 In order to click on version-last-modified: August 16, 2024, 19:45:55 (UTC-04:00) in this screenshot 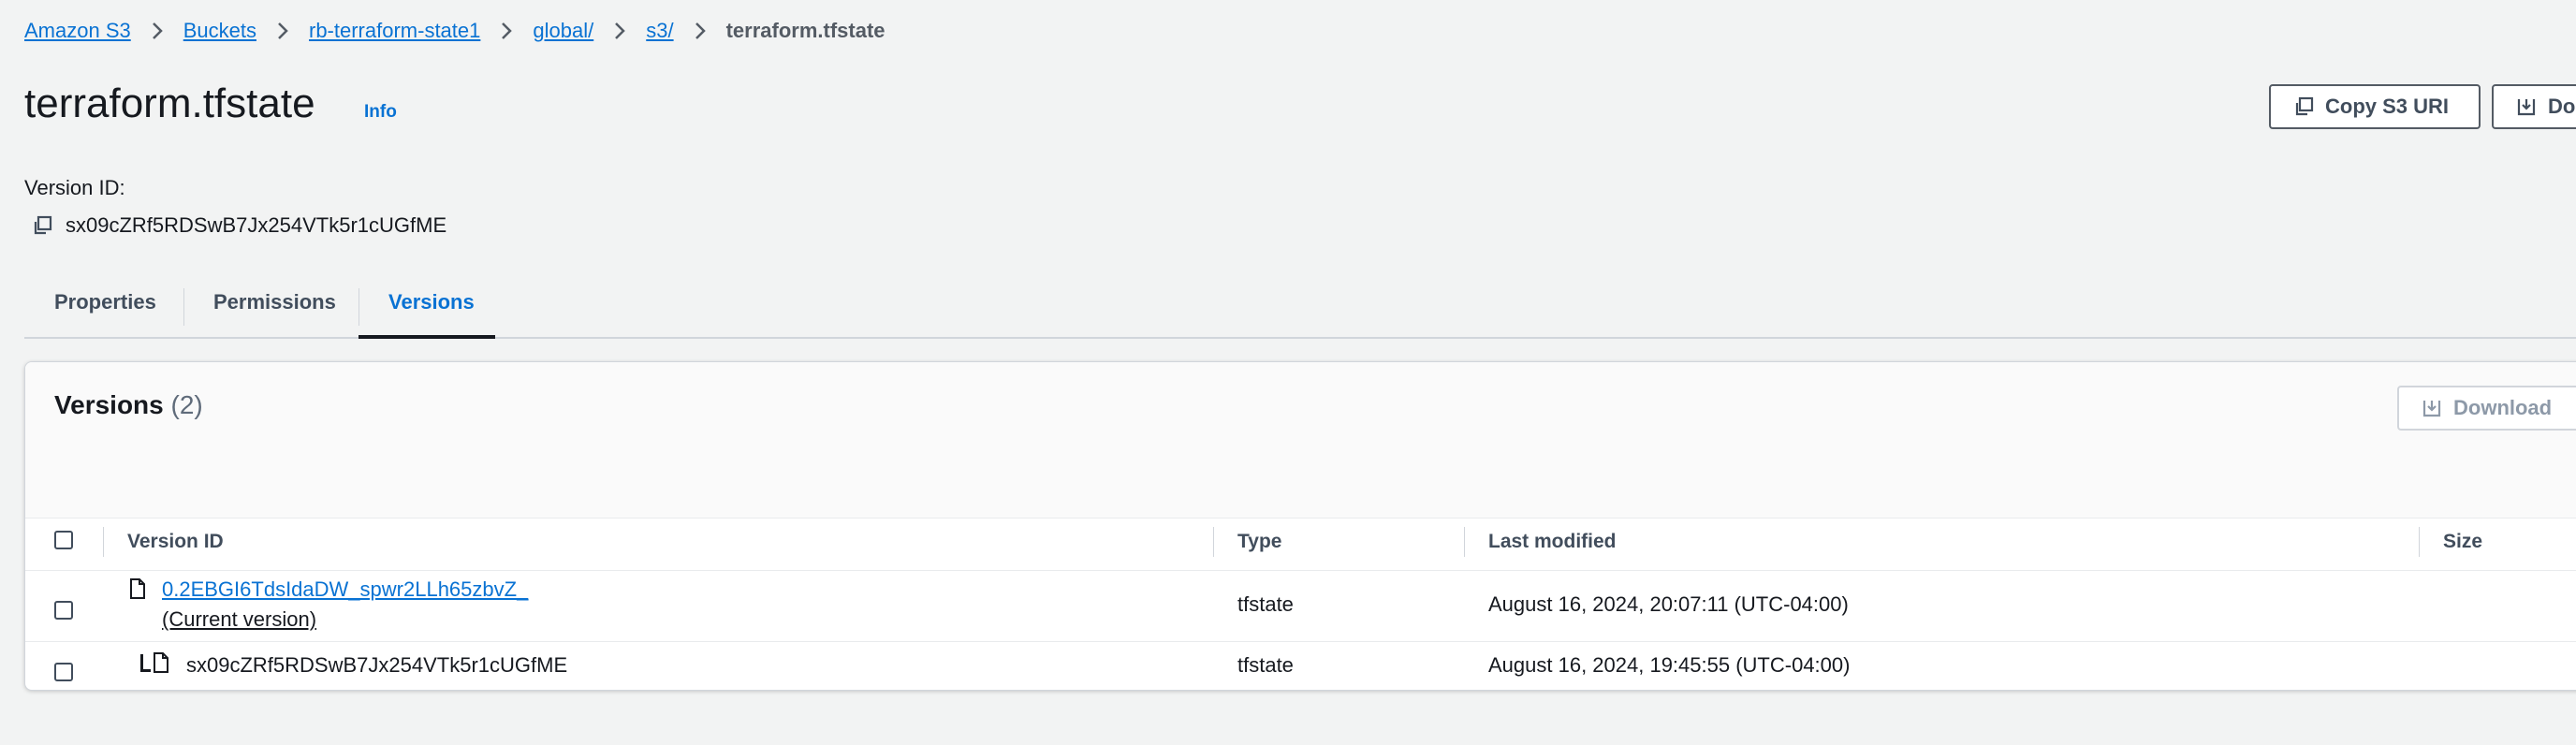, I will do `click(1670, 665)`.